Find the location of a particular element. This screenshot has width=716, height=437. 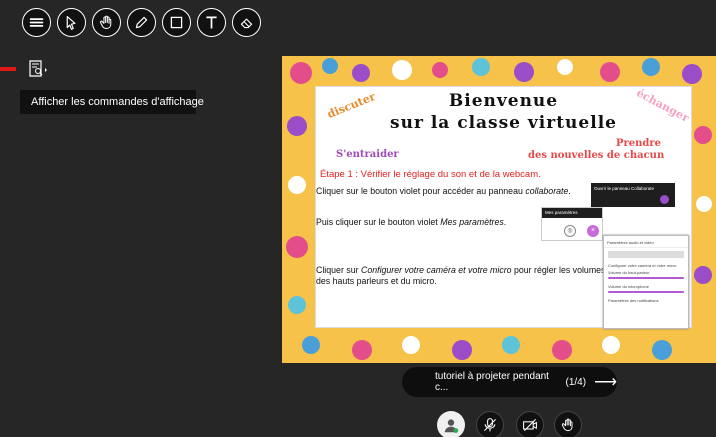

microphone-button is located at coordinates (490, 424).